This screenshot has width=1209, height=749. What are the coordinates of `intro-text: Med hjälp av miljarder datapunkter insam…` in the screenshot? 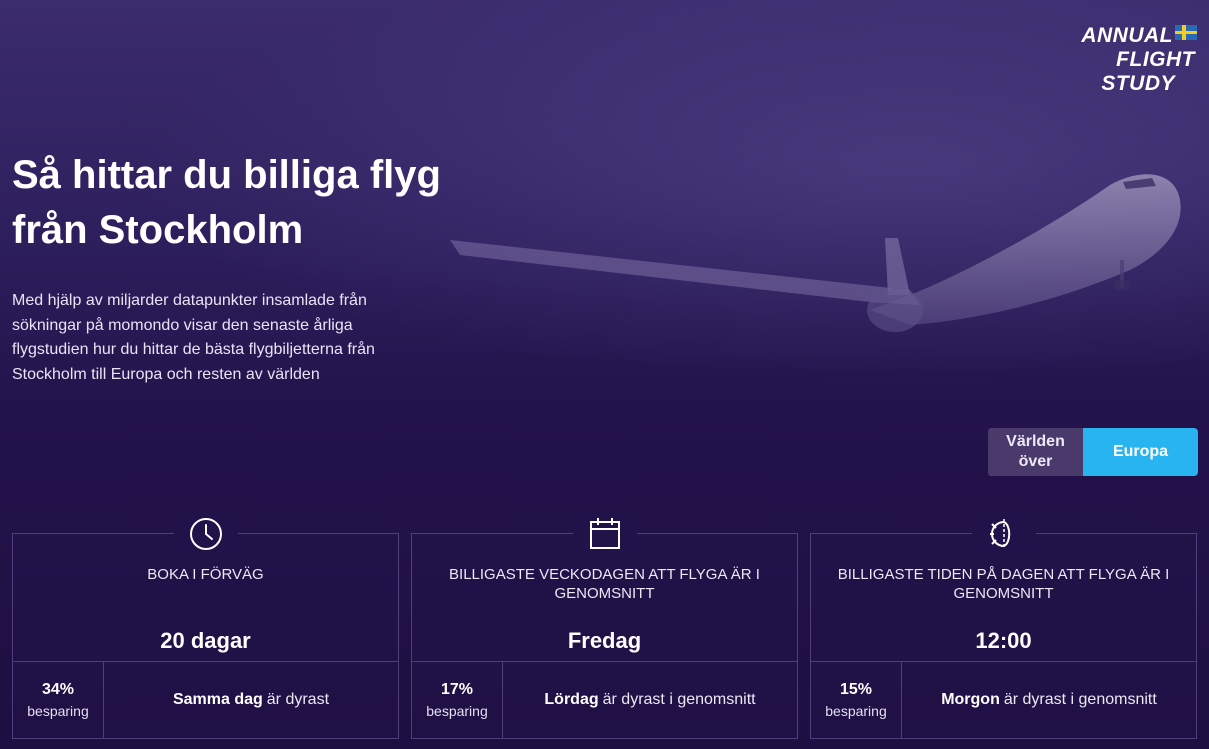 It's located at (193, 337).